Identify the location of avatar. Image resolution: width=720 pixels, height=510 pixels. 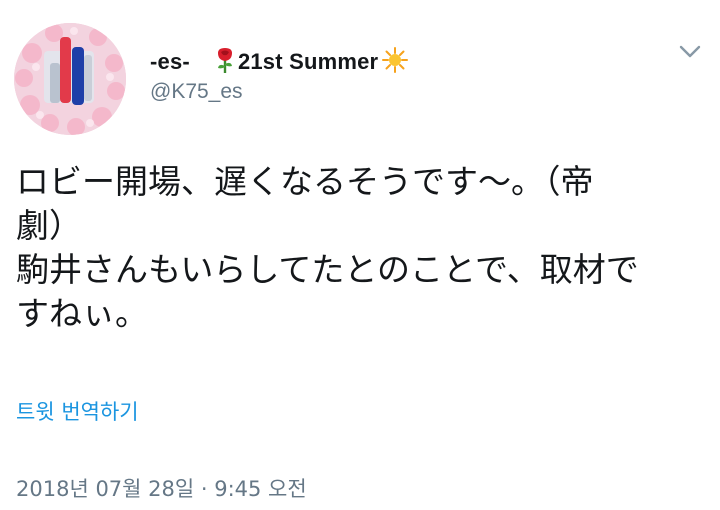
(70, 79).